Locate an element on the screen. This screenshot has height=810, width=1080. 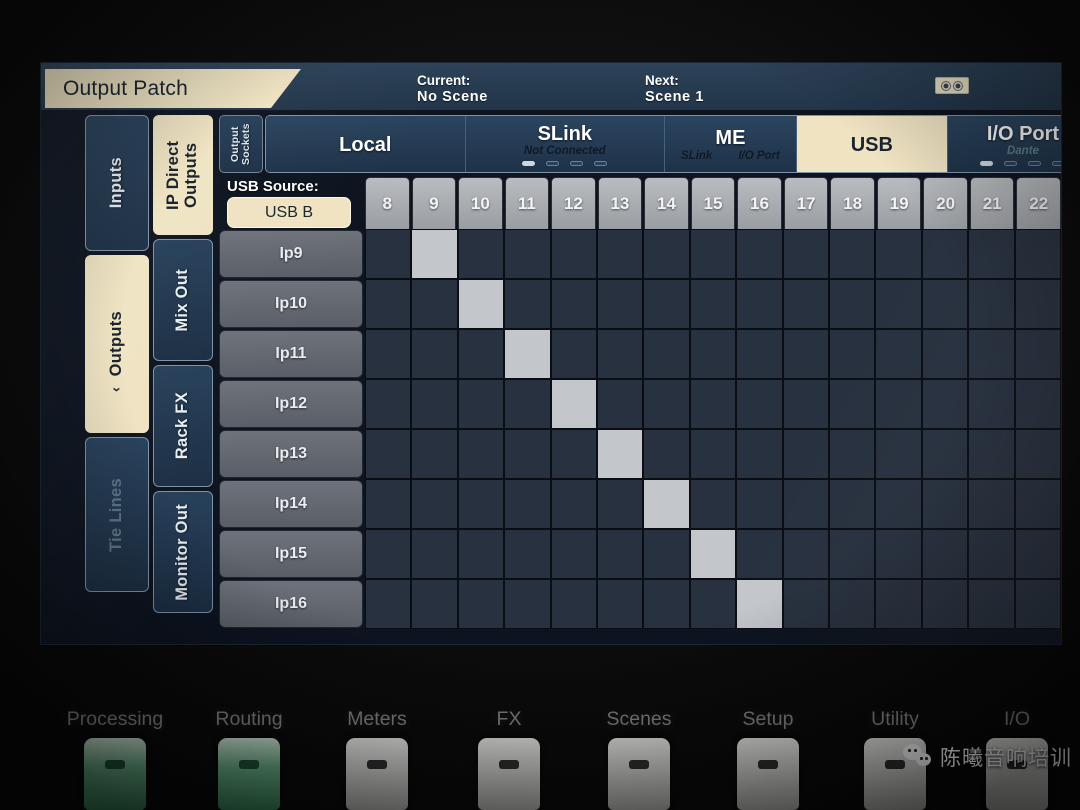
sidebar-item-ip-direct-outputs: IP Direct Outputs is located at coordinates (183, 175).